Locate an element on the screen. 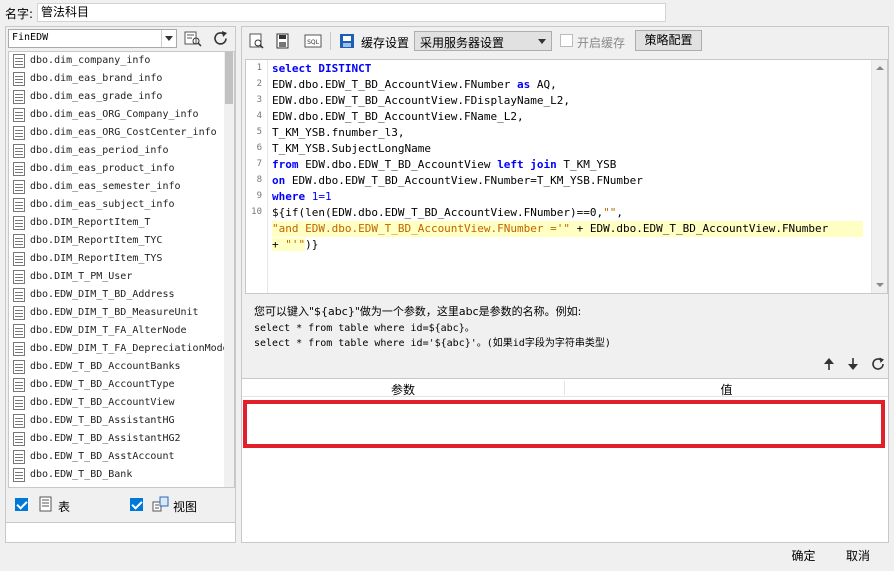 The width and height of the screenshot is (894, 571). table-name: dbo.EDW_T_BD_Bank is located at coordinates (81, 474).